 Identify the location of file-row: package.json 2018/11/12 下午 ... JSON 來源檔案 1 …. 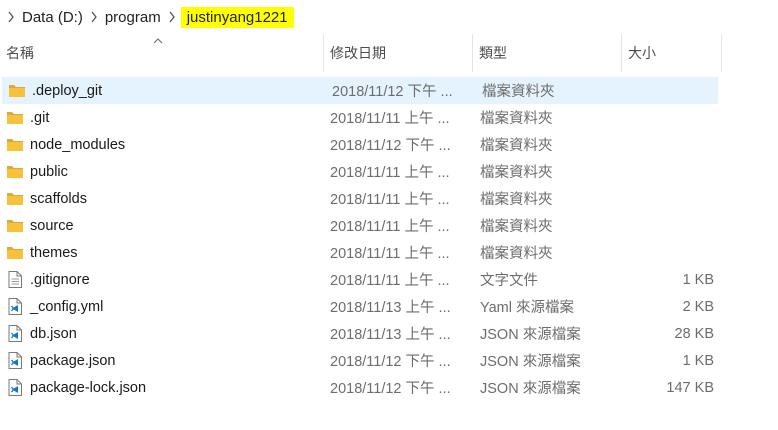
(360, 360).